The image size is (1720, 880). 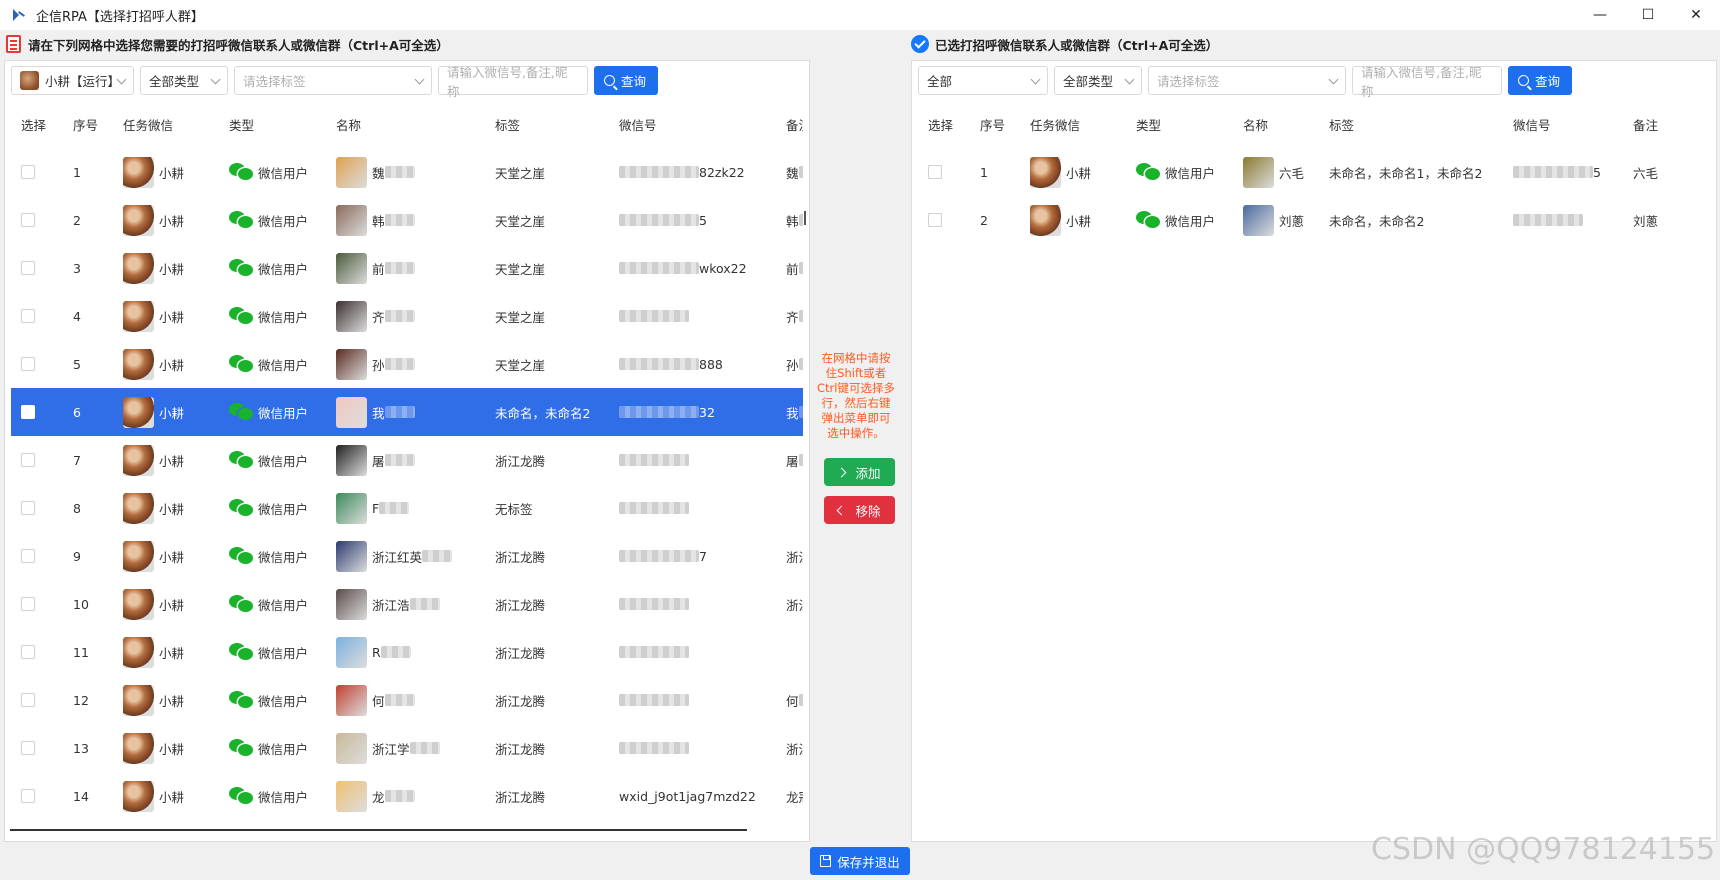 I want to click on wxid-cell, so click(x=692, y=604).